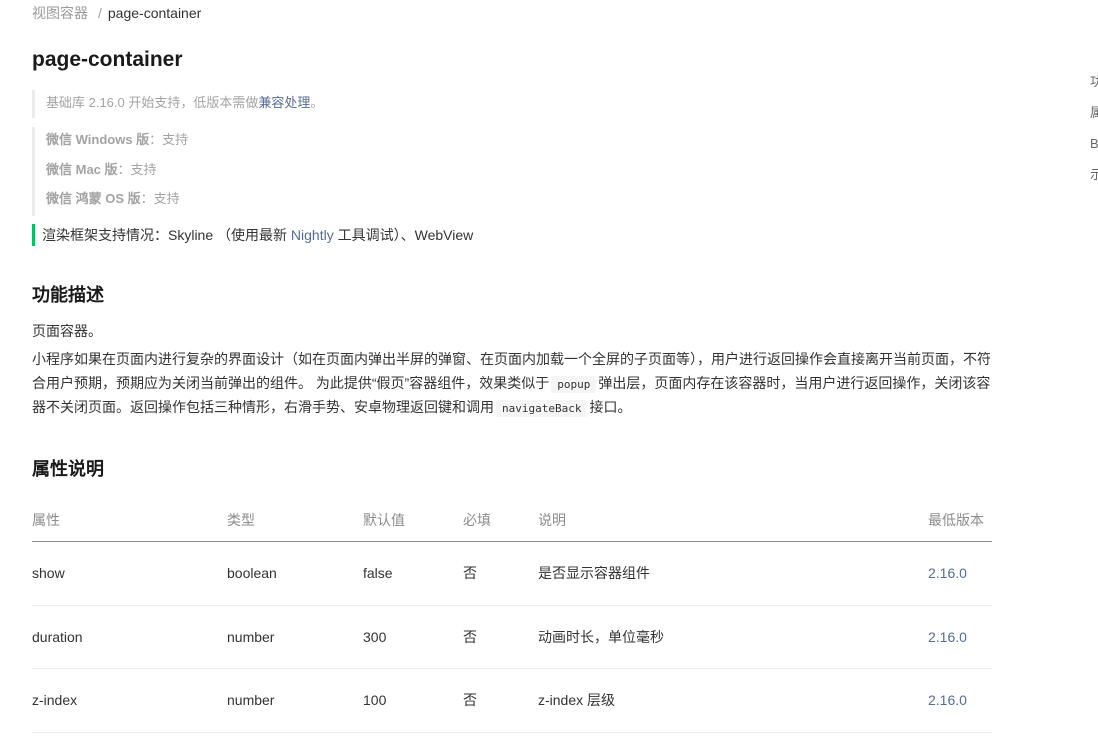 This screenshot has width=1098, height=746. Describe the element at coordinates (403, 235) in the screenshot. I see `render-support-suffix: 工具调试）、WebView` at that location.